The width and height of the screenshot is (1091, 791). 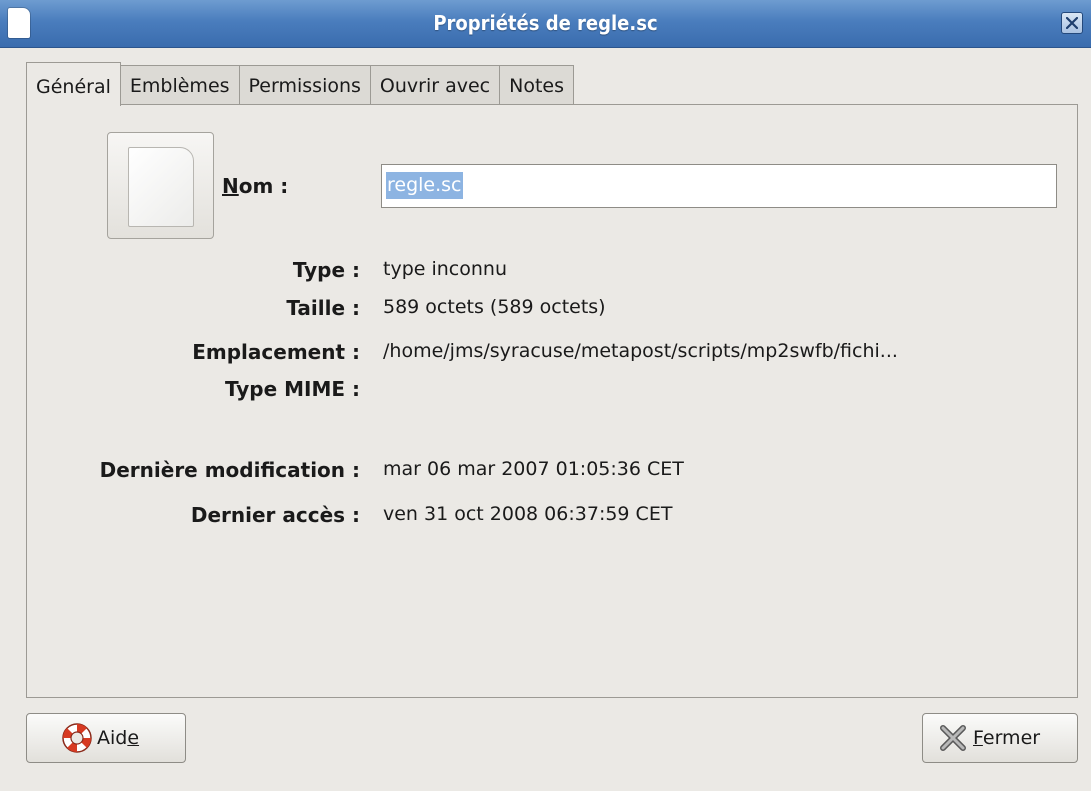 I want to click on close-icon, so click(x=1072, y=23).